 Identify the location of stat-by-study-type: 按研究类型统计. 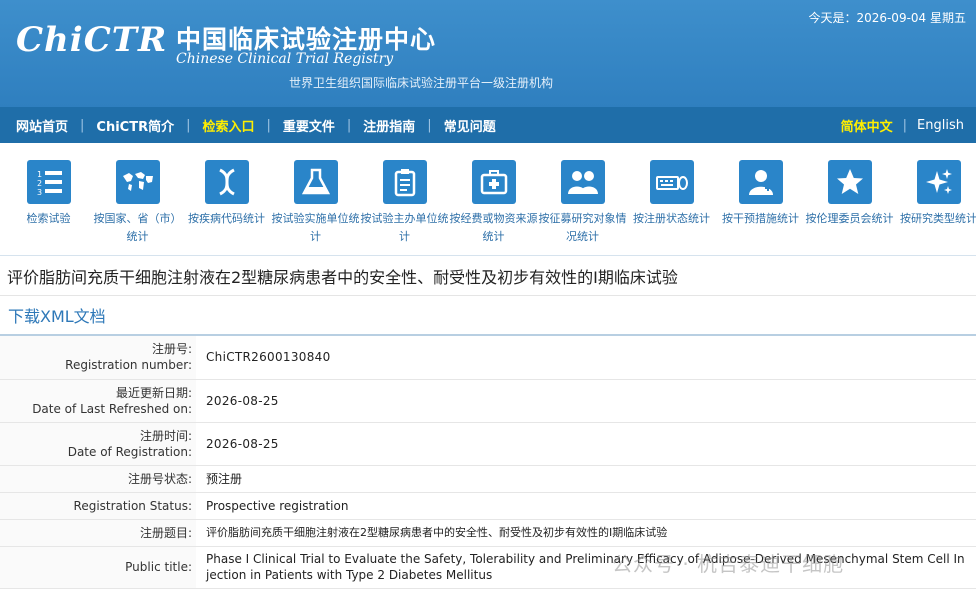
(935, 199).